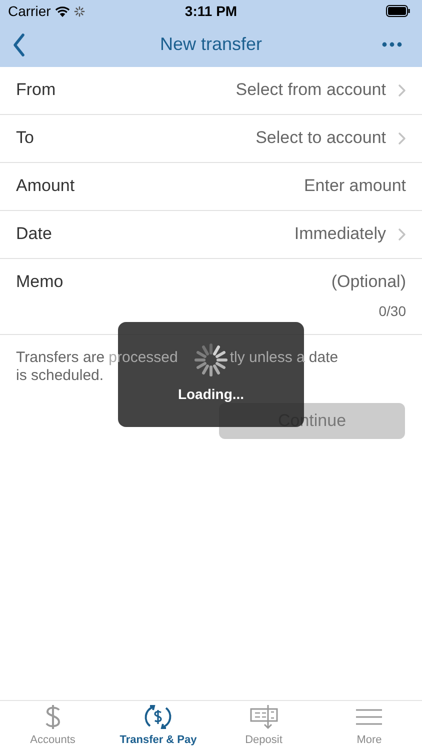 The image size is (422, 750). Describe the element at coordinates (296, 282) in the screenshot. I see `input-field: (Optional)` at that location.